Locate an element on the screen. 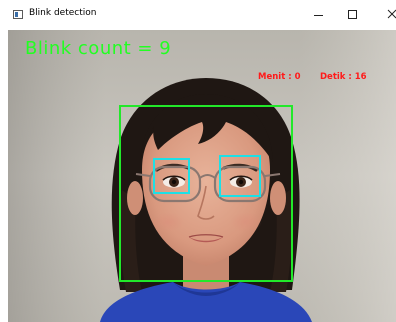  left-eye-bounding-box is located at coordinates (171, 176).